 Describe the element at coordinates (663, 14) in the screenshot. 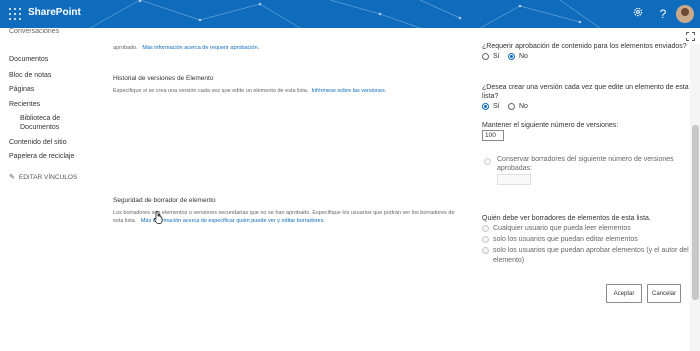

I see `help-icon: ?` at that location.